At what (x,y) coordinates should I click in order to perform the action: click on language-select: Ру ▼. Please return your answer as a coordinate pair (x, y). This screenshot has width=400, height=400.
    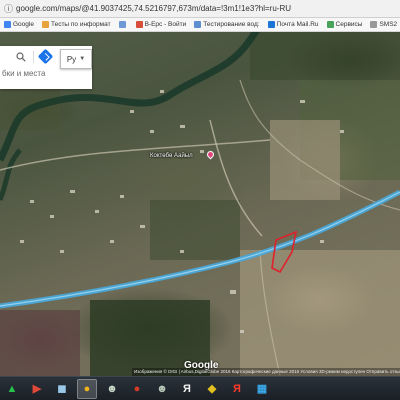
    Looking at the image, I should click on (76, 59).